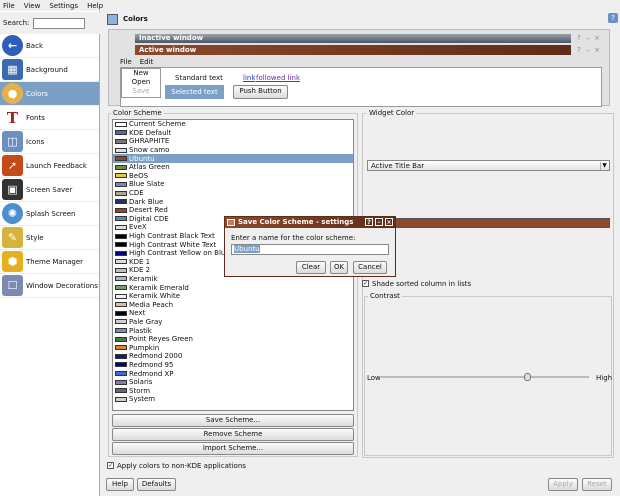 The image size is (620, 496). I want to click on dialog-minimize-icon: –, so click(379, 222).